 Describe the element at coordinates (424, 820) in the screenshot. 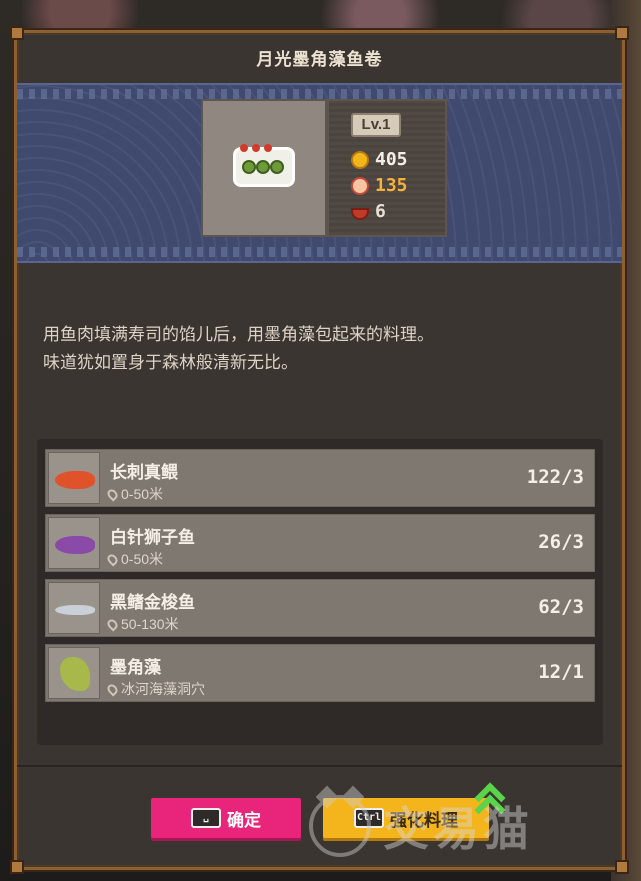

I see `enhance-label: 强化料理` at that location.